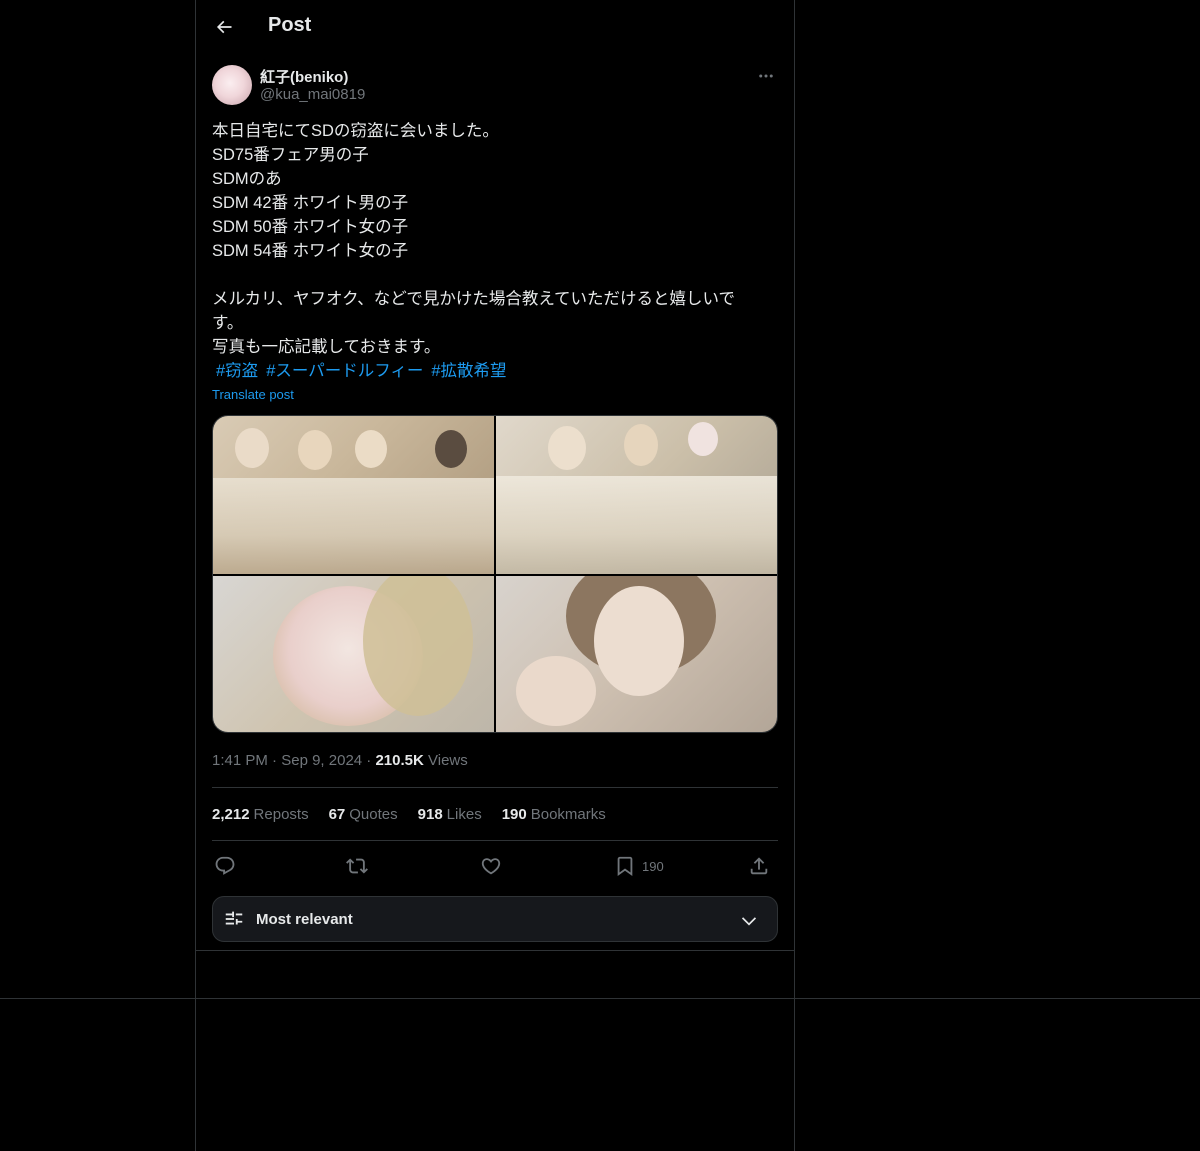 The height and width of the screenshot is (1151, 1200). What do you see at coordinates (653, 866) in the screenshot?
I see `bookmark-count: 190` at bounding box center [653, 866].